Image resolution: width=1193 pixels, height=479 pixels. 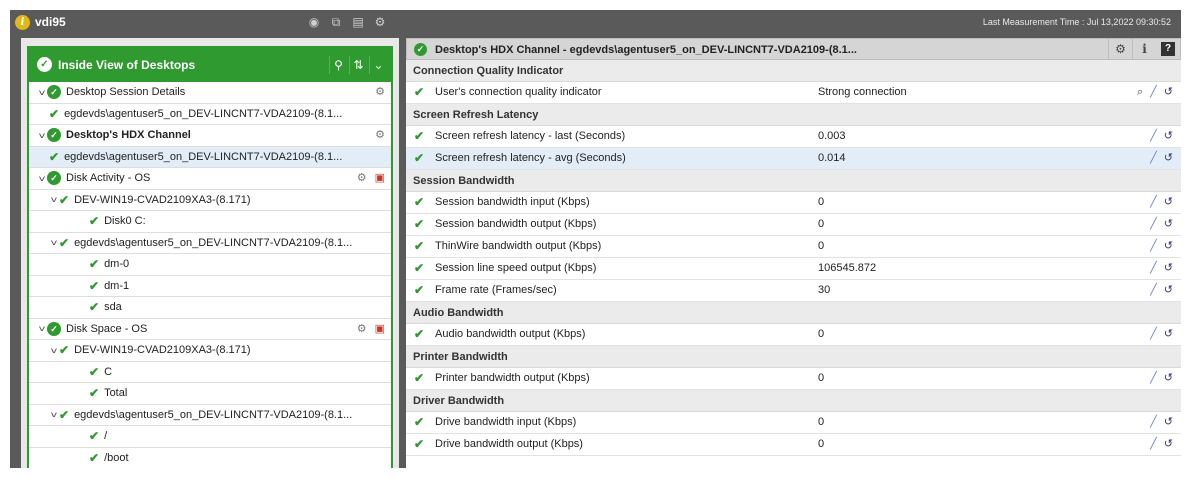 I want to click on tree-node: v ✓ Disk Activity - OS ⚙ ▣, so click(x=210, y=179).